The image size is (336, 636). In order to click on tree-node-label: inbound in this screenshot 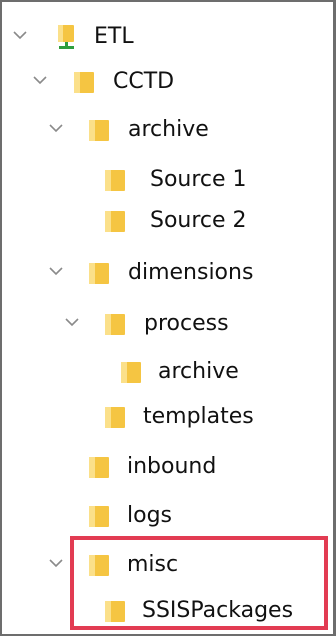, I will do `click(172, 466)`.